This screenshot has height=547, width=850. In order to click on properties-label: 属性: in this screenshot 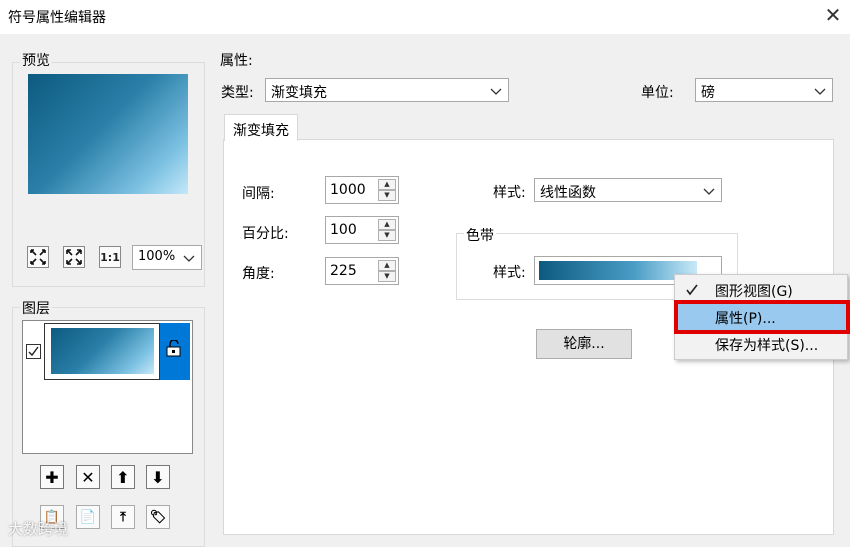, I will do `click(236, 61)`.